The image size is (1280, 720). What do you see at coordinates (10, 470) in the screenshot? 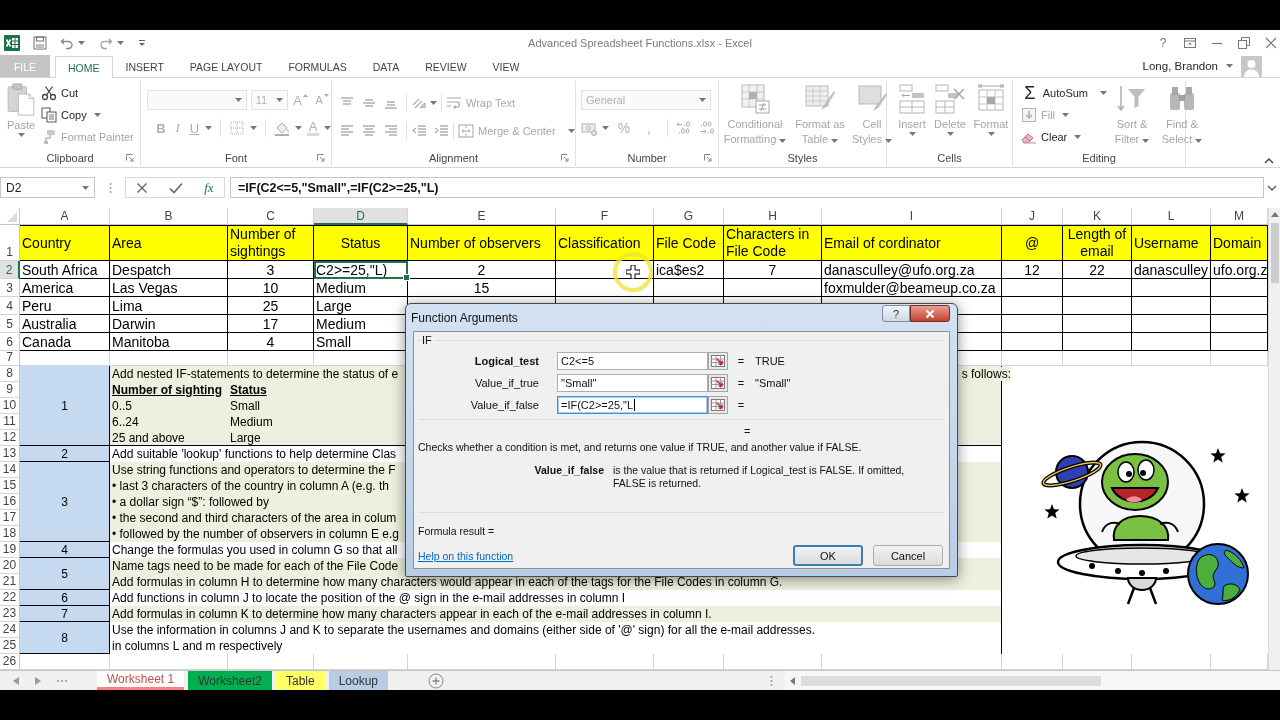
I see `row-header: 14` at bounding box center [10, 470].